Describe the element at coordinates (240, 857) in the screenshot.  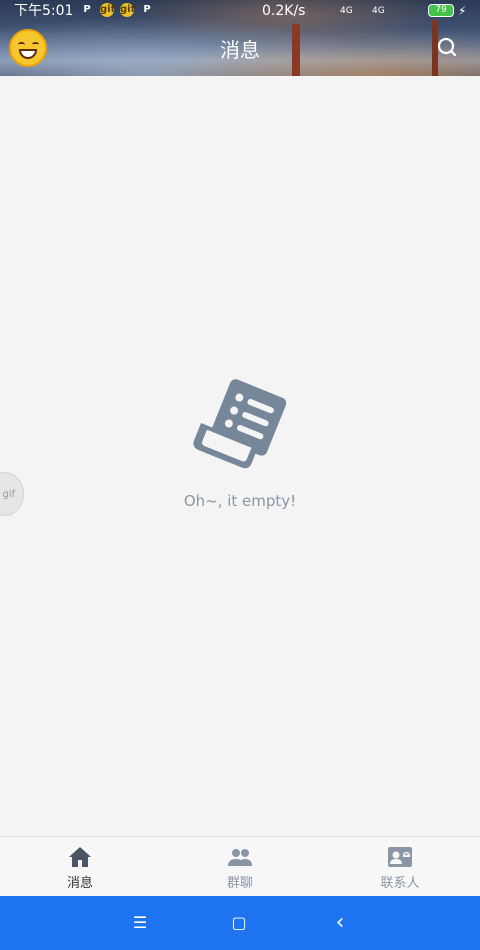
I see `group-icon` at that location.